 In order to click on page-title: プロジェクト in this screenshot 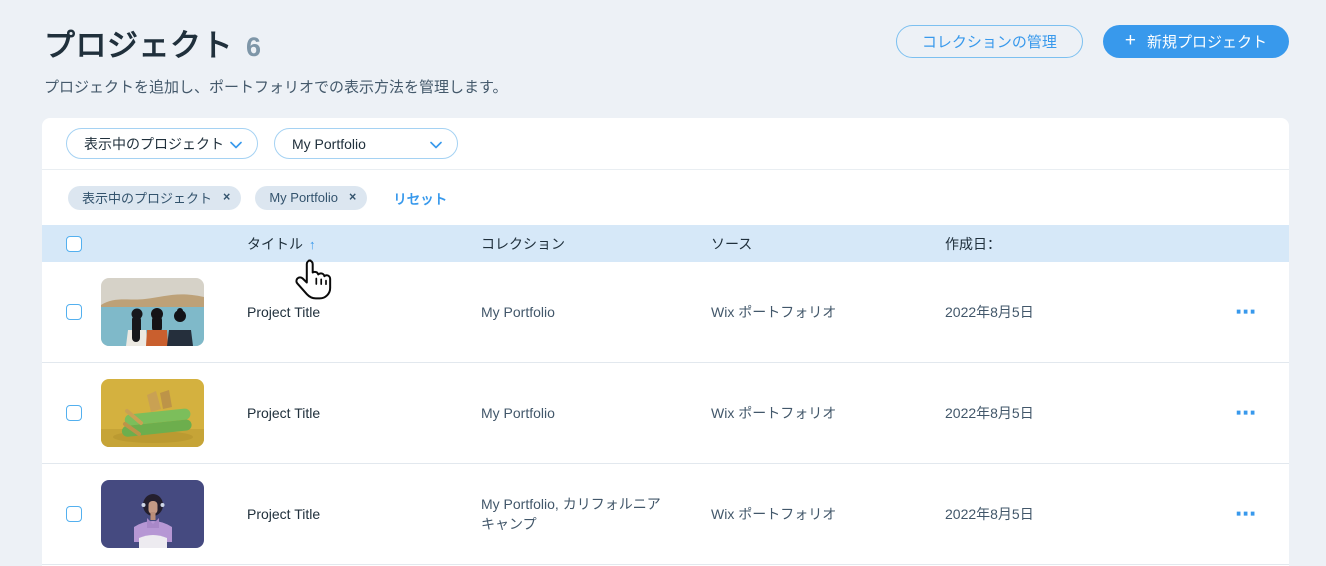, I will do `click(138, 45)`.